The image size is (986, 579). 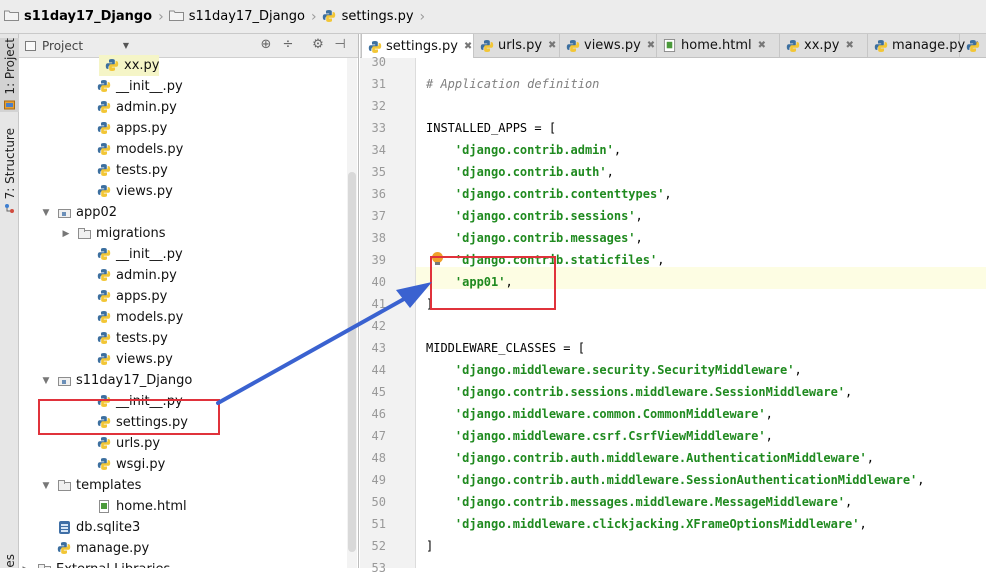 What do you see at coordinates (266, 45) in the screenshot?
I see `target-icon: ⊕` at bounding box center [266, 45].